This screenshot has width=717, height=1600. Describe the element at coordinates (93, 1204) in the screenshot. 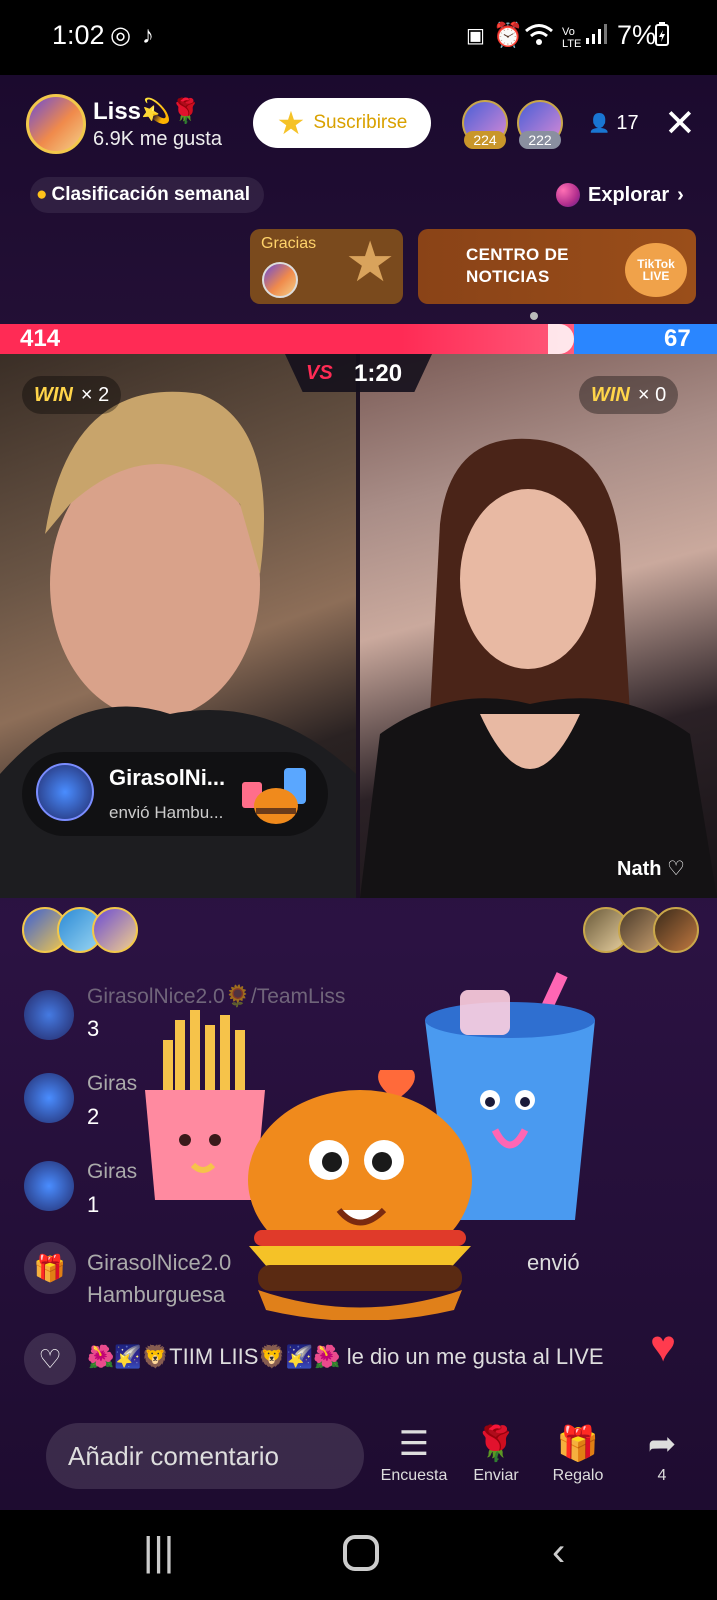

I see `chat-message: 1` at that location.